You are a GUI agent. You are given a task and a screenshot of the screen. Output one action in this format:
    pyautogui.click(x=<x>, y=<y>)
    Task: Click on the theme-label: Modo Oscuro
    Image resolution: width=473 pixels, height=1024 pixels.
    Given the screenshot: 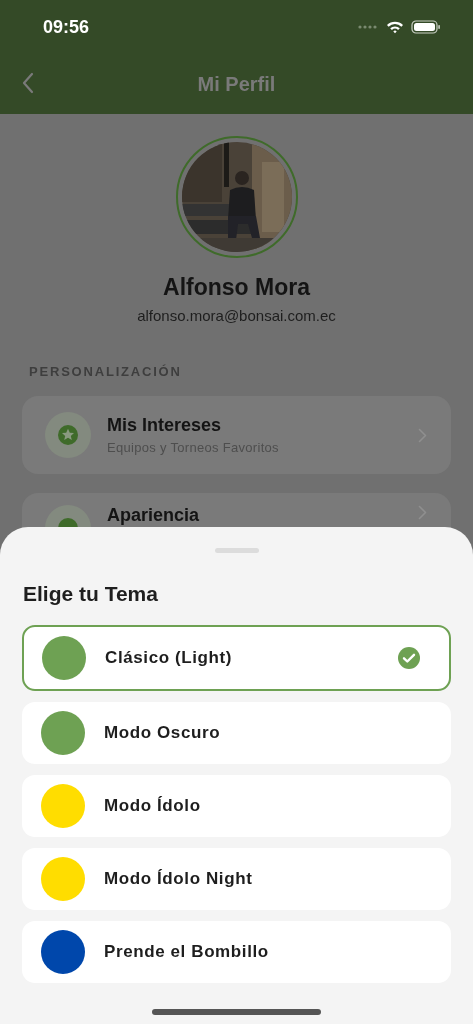 What is the action you would take?
    pyautogui.click(x=163, y=733)
    